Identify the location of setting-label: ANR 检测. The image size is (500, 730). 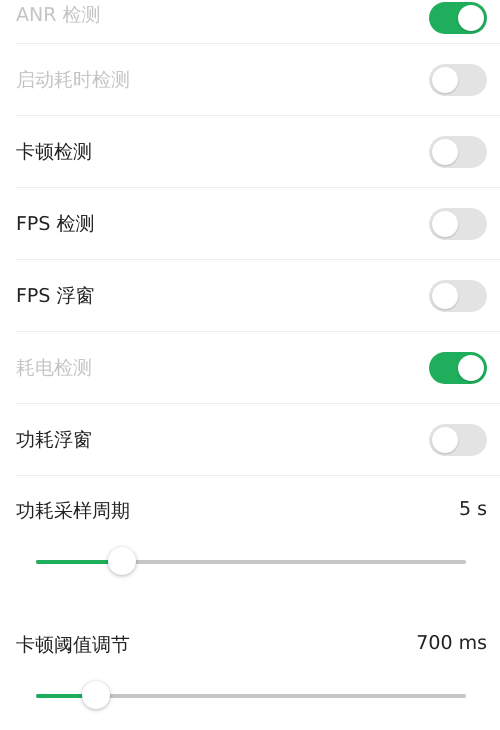
(58, 15).